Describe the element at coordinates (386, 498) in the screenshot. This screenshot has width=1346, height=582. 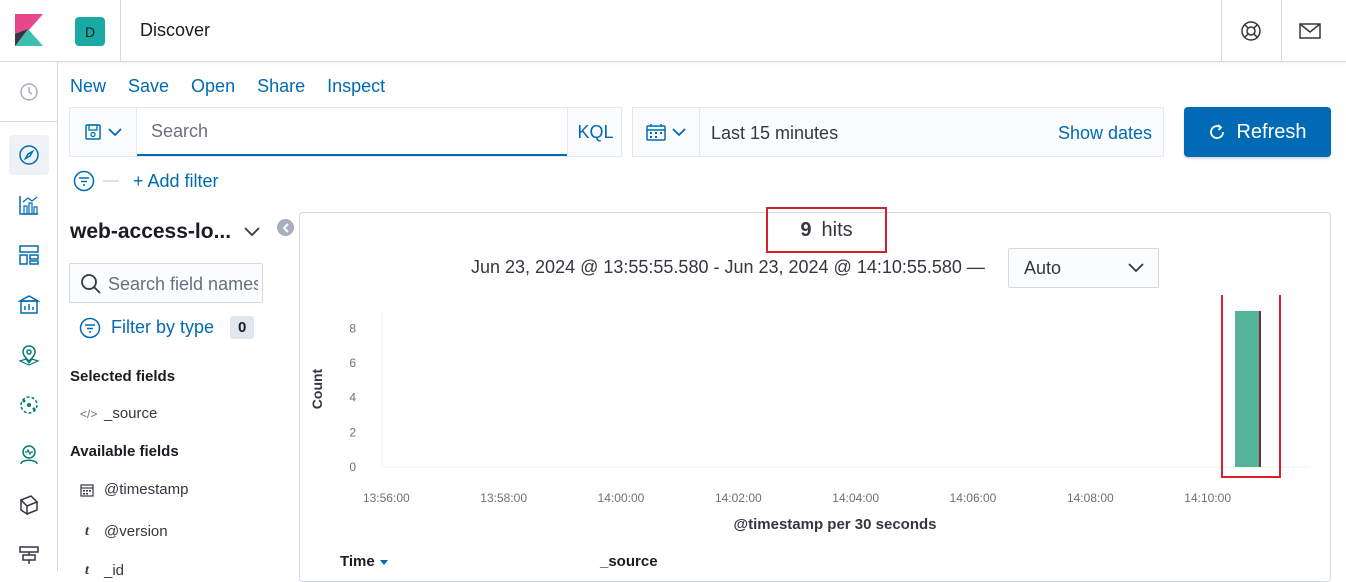
I see `x-tick-label: 13:56:00` at that location.